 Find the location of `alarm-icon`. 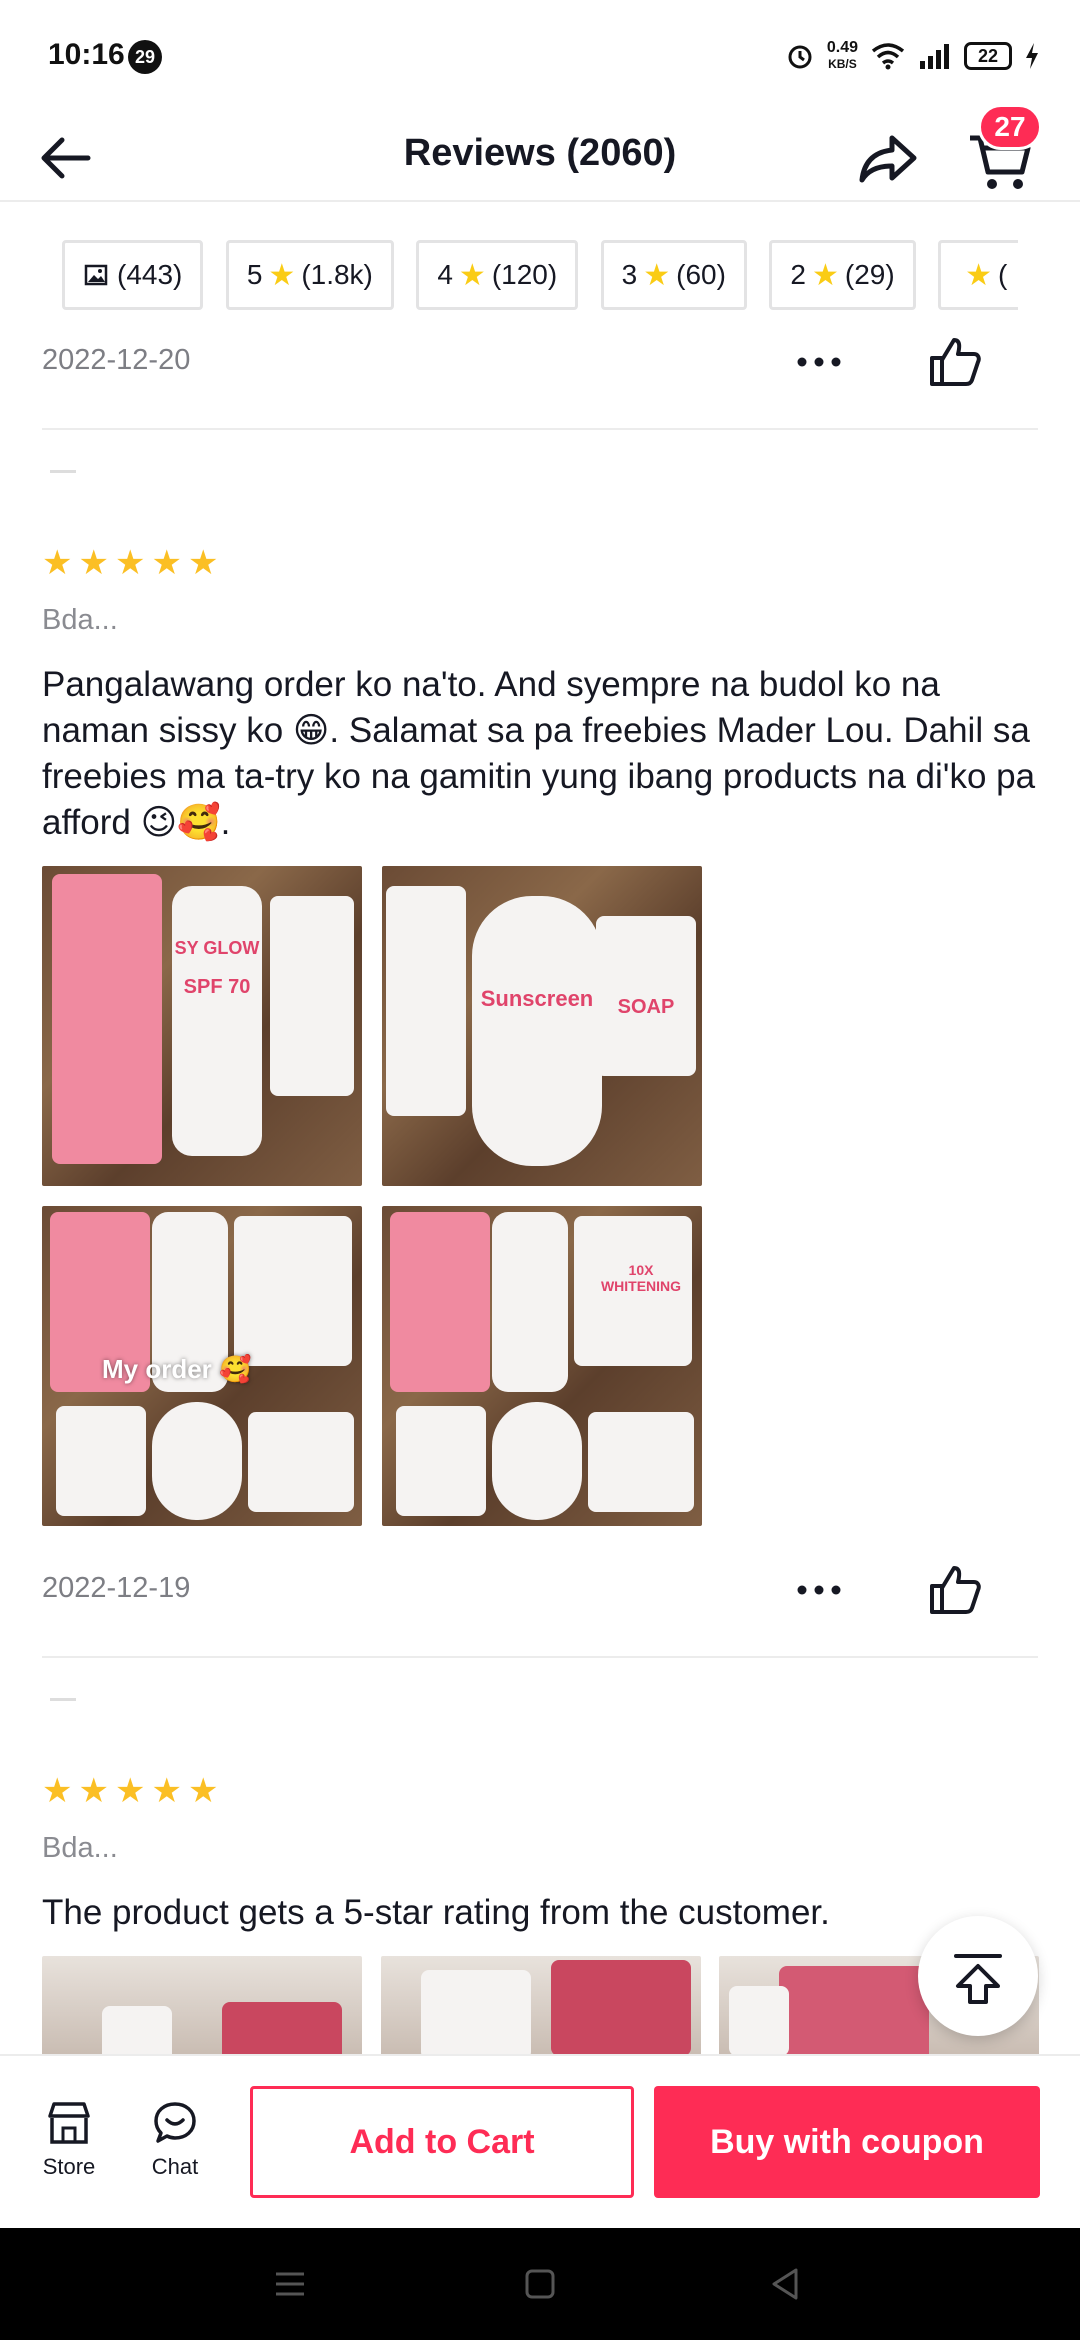

alarm-icon is located at coordinates (800, 57).